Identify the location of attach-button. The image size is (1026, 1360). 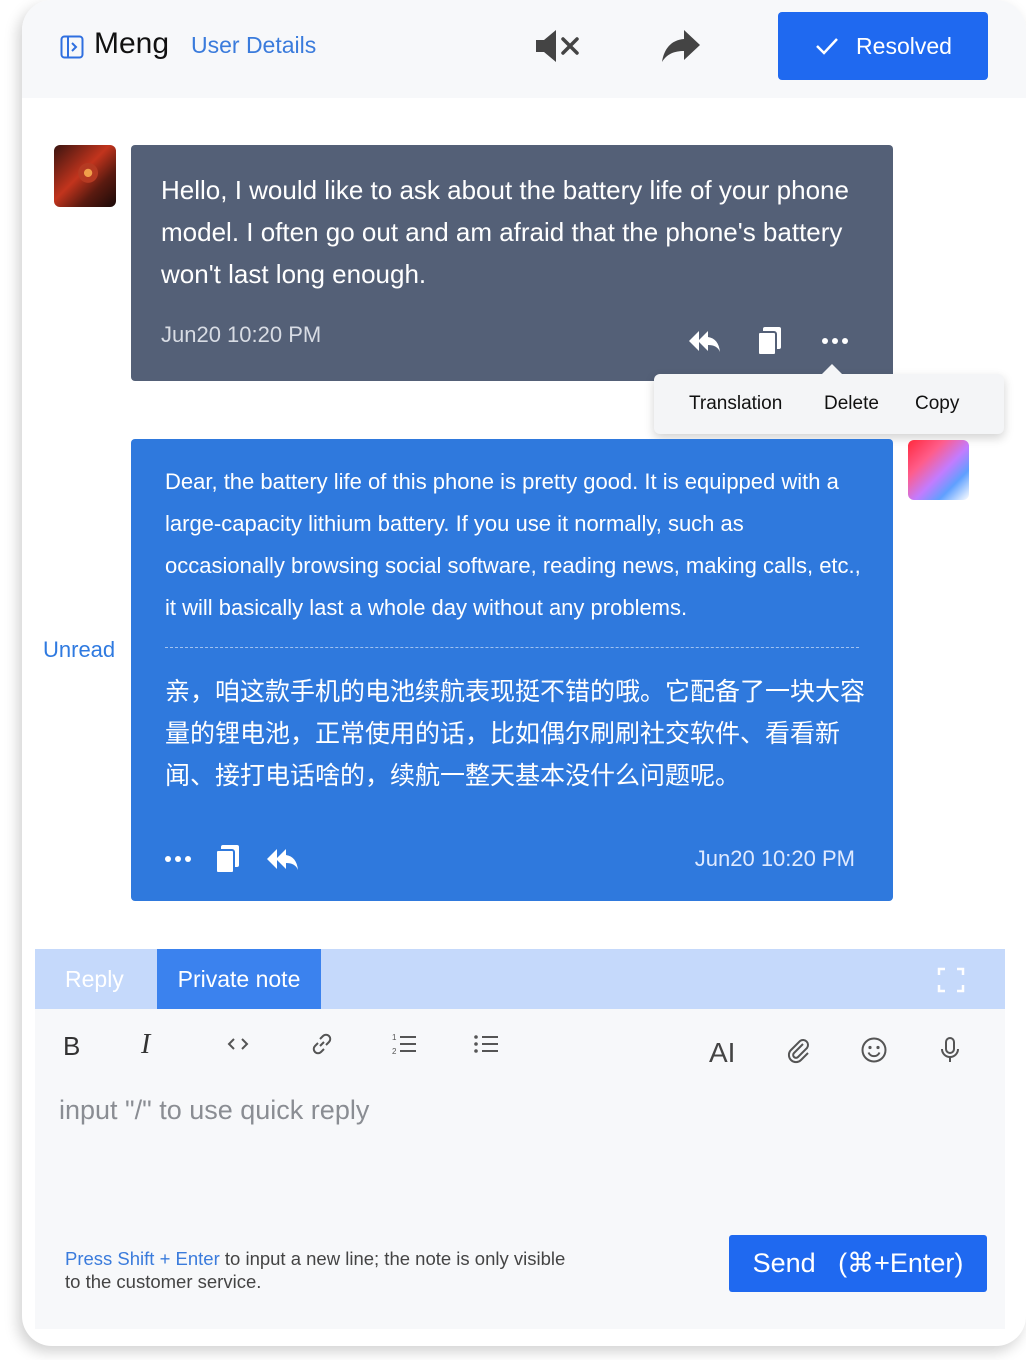
(798, 1052).